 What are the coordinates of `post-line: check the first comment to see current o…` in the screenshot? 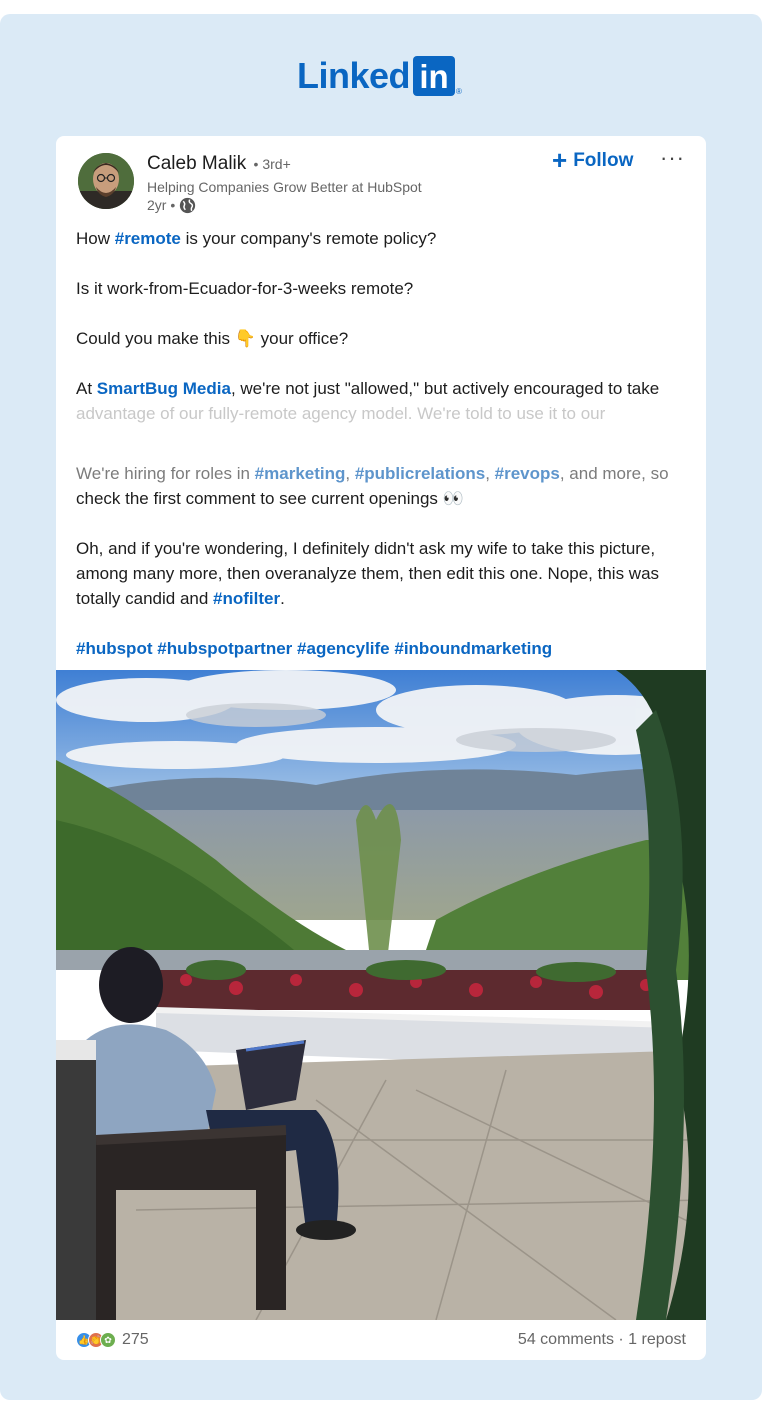 It's located at (270, 498).